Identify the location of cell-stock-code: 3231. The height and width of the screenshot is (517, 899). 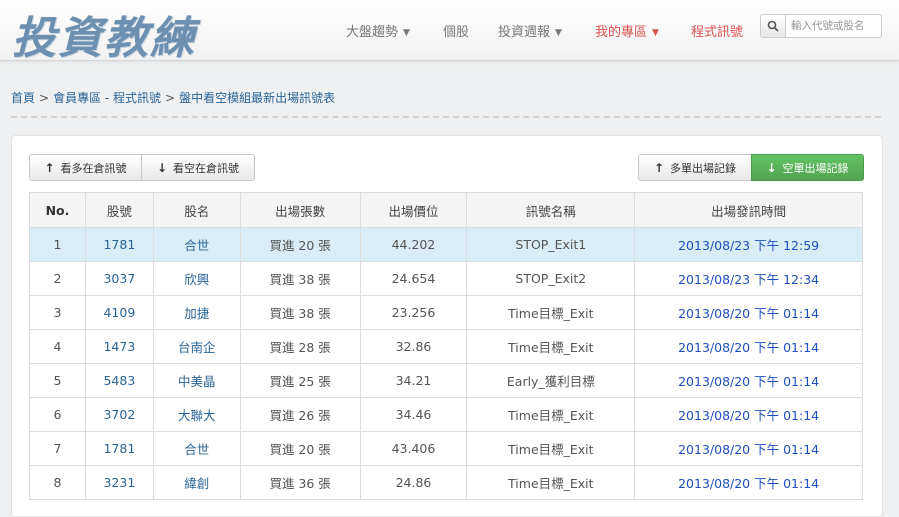
(119, 482).